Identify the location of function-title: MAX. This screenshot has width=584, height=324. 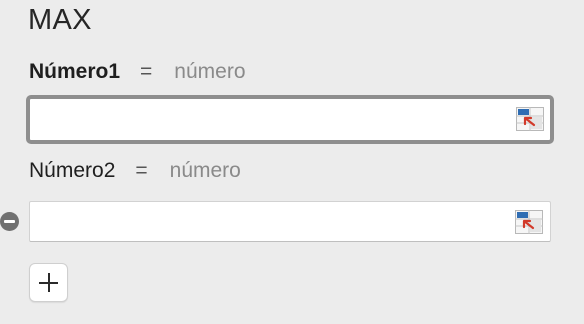
(60, 20).